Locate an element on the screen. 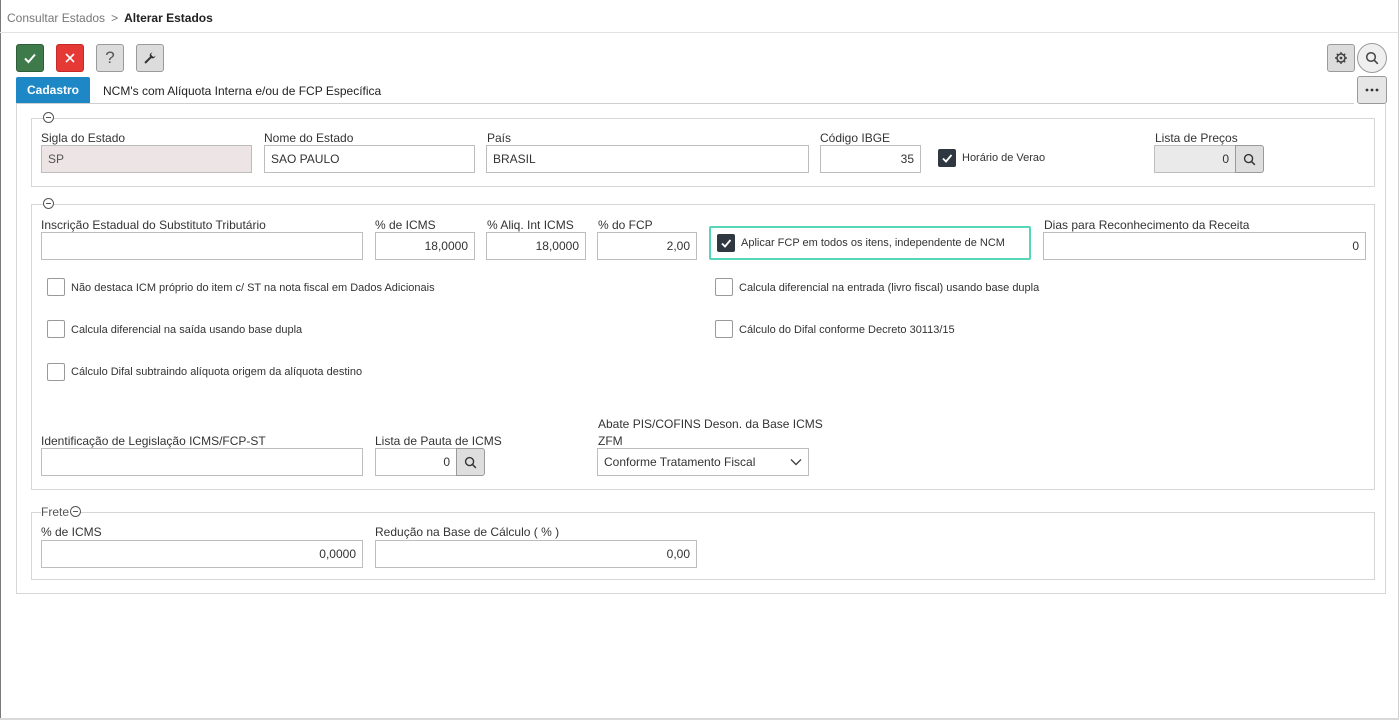 Image resolution: width=1399 pixels, height=720 pixels. gear-icon is located at coordinates (1341, 58).